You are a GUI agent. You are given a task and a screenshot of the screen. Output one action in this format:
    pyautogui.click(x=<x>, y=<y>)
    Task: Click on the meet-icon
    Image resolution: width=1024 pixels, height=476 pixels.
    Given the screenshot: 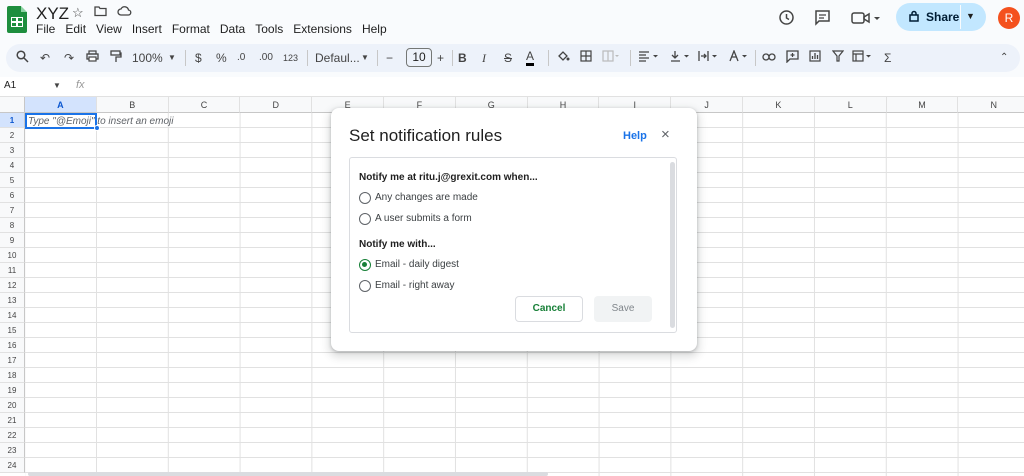 What is the action you would take?
    pyautogui.click(x=866, y=18)
    